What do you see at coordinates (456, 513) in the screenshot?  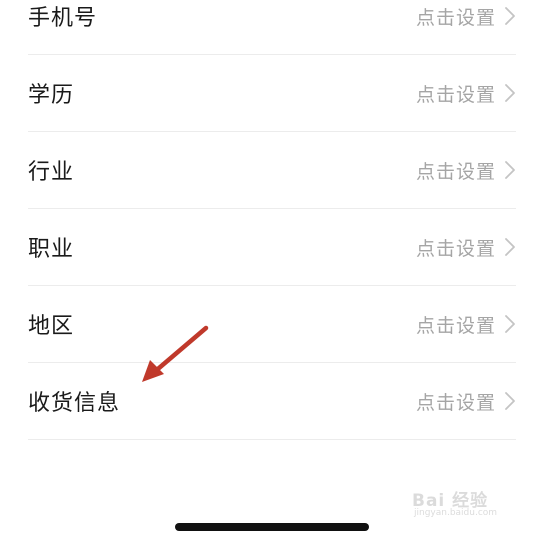 I see `watermark-domain: jingyan.baidu.com` at bounding box center [456, 513].